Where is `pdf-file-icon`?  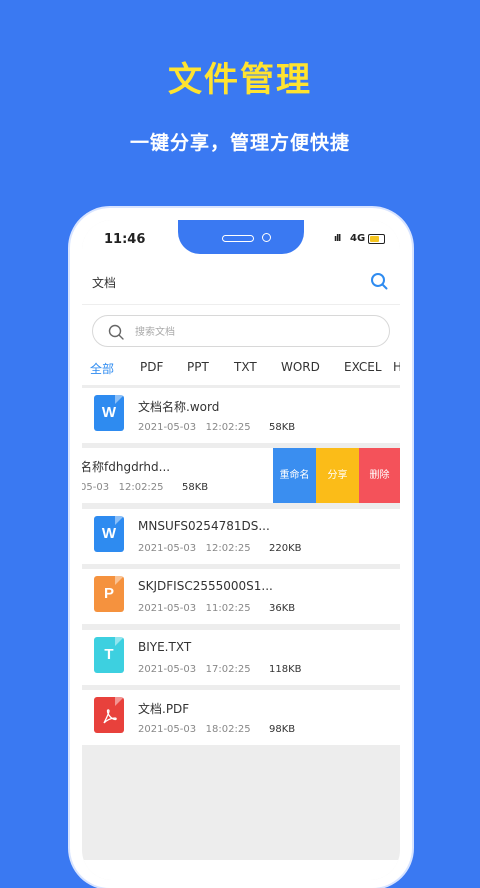
pdf-file-icon is located at coordinates (109, 715).